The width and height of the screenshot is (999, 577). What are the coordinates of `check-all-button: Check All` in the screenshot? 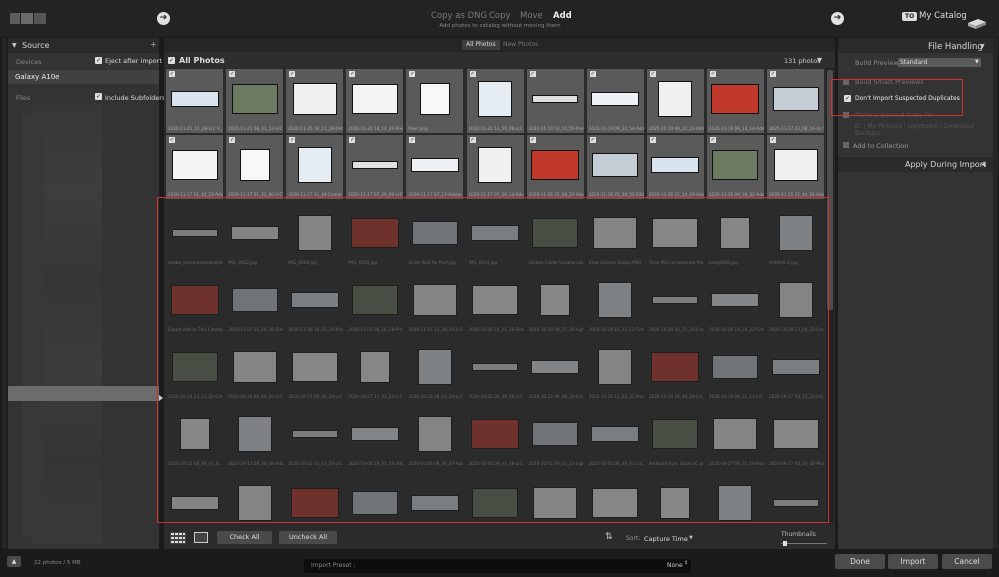 It's located at (244, 537).